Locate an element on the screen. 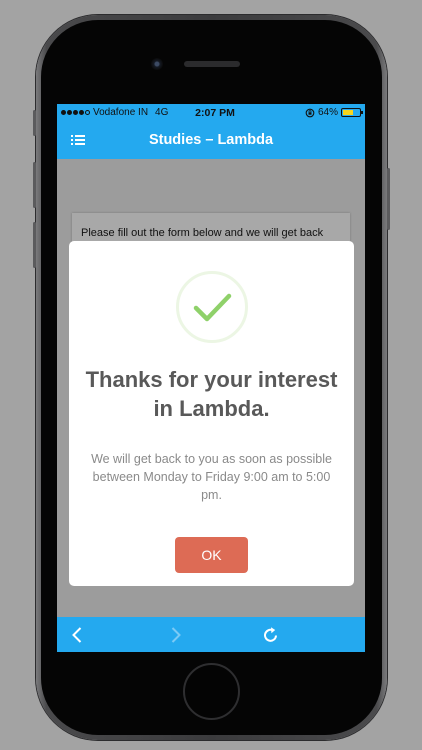 The width and height of the screenshot is (422, 750). volume-up-button is located at coordinates (34, 185).